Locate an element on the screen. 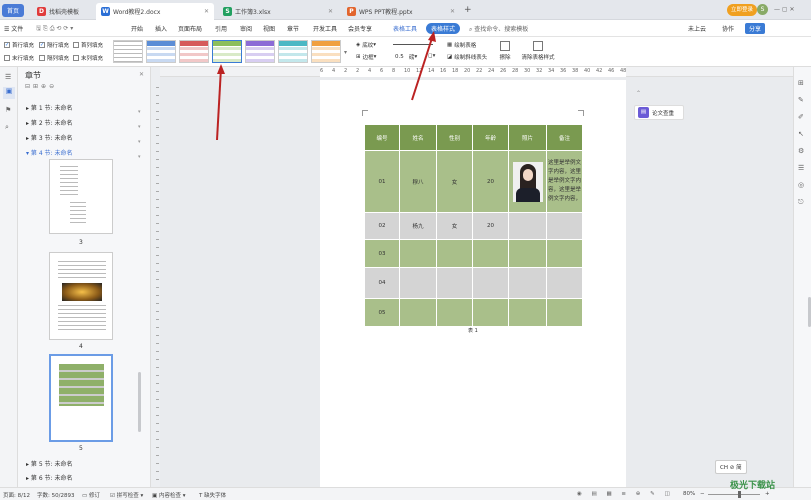 This screenshot has height=500, width=811. annotation-arrows is located at coordinates (326, 86).